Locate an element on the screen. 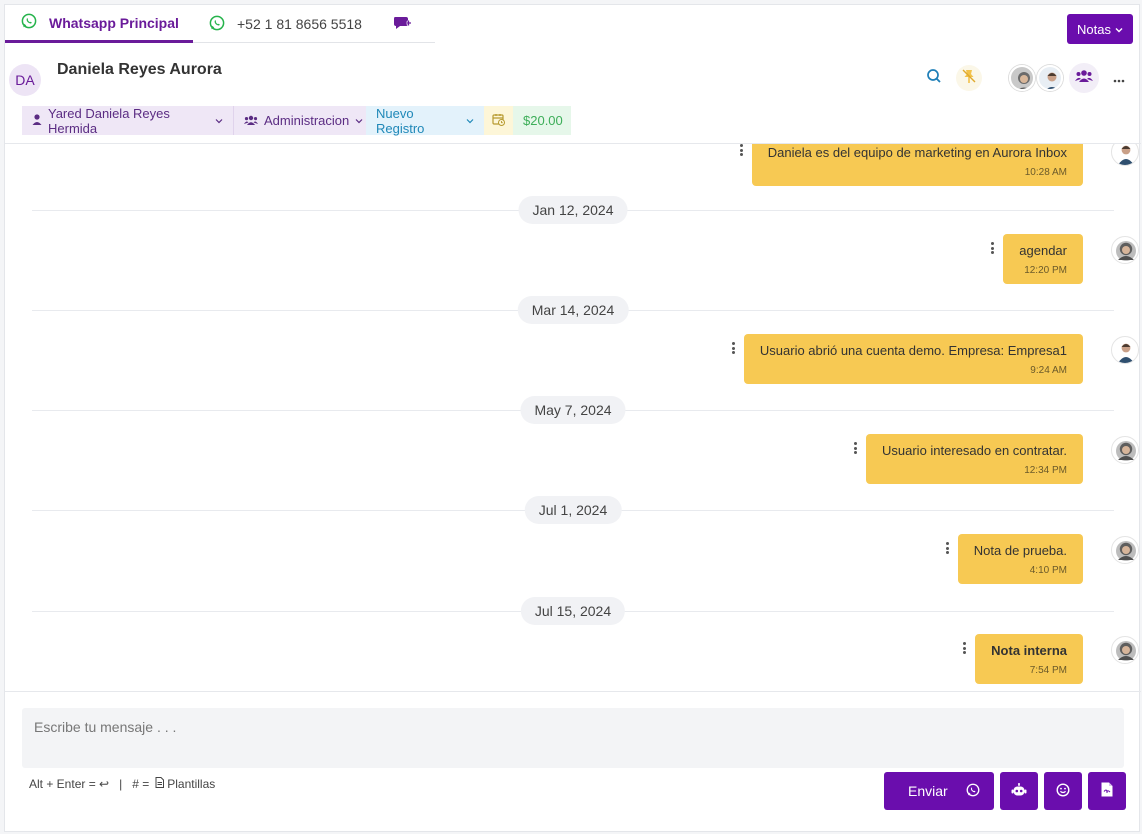  message-text: Usuario interesado en contratar. is located at coordinates (974, 450).